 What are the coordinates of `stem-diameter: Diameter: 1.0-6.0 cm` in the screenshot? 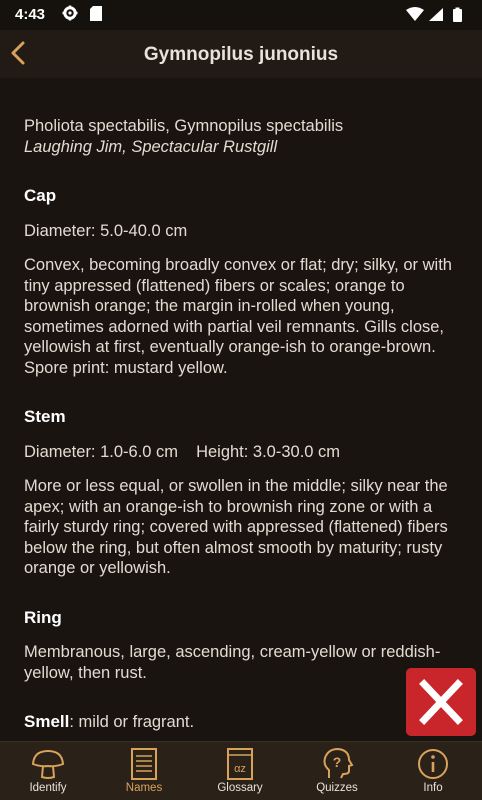 It's located at (101, 451).